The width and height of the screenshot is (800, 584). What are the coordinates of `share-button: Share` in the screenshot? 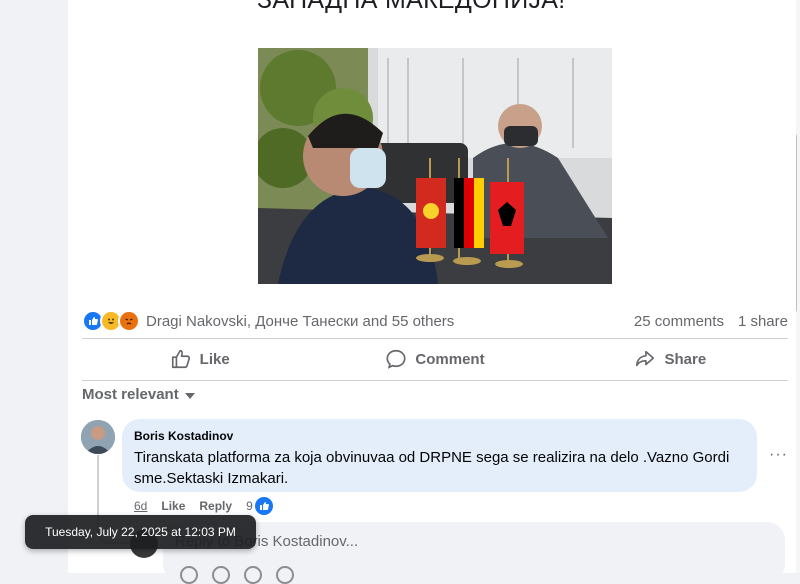 It's located at (670, 359).